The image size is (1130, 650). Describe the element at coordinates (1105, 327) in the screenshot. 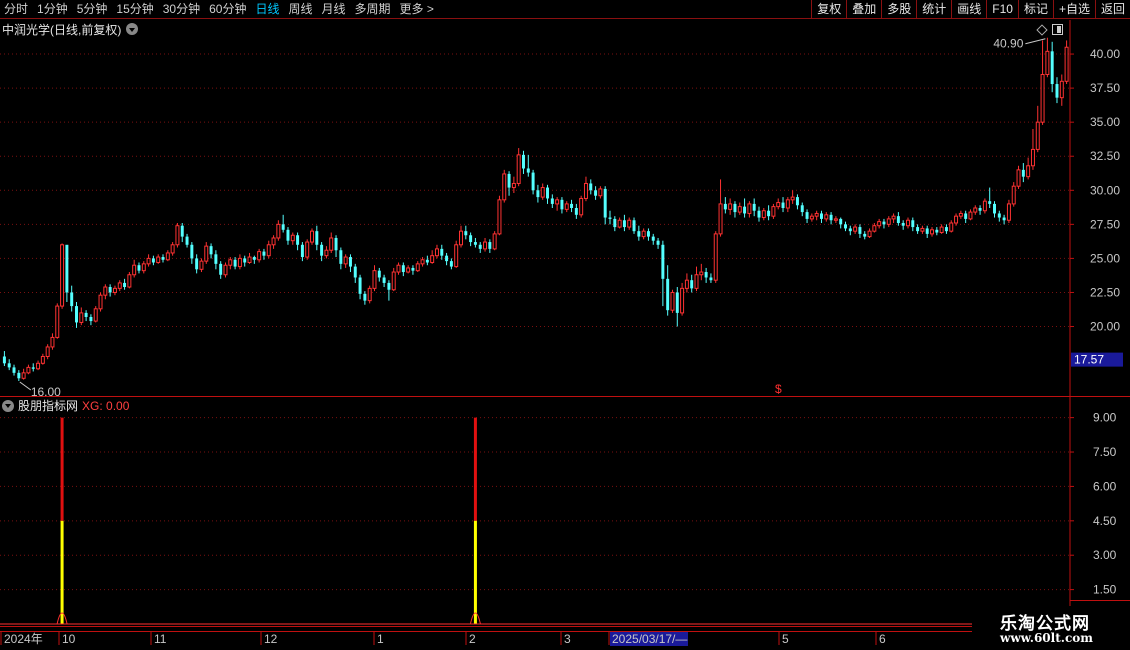

I see `price-tick-label: 20.00` at that location.